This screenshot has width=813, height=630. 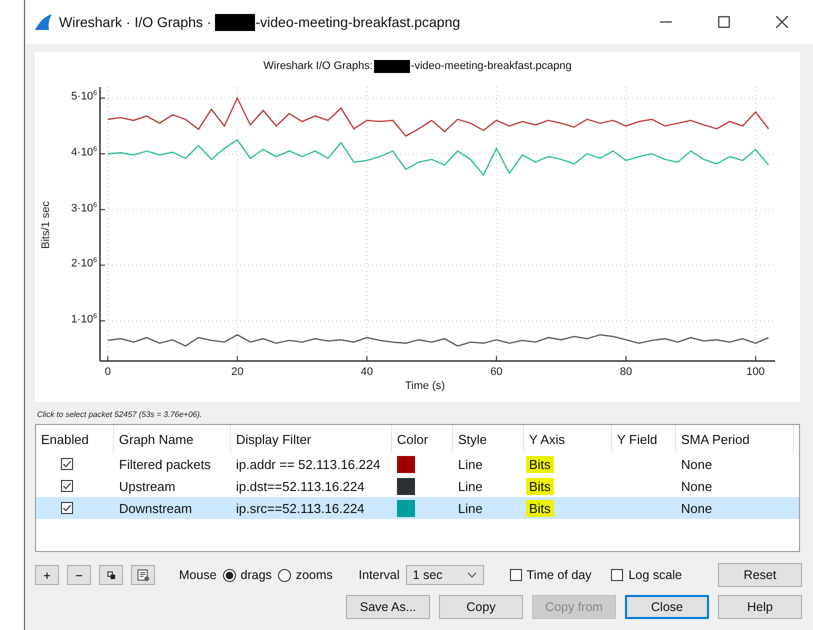 What do you see at coordinates (379, 575) in the screenshot?
I see `interval-label: Interval` at bounding box center [379, 575].